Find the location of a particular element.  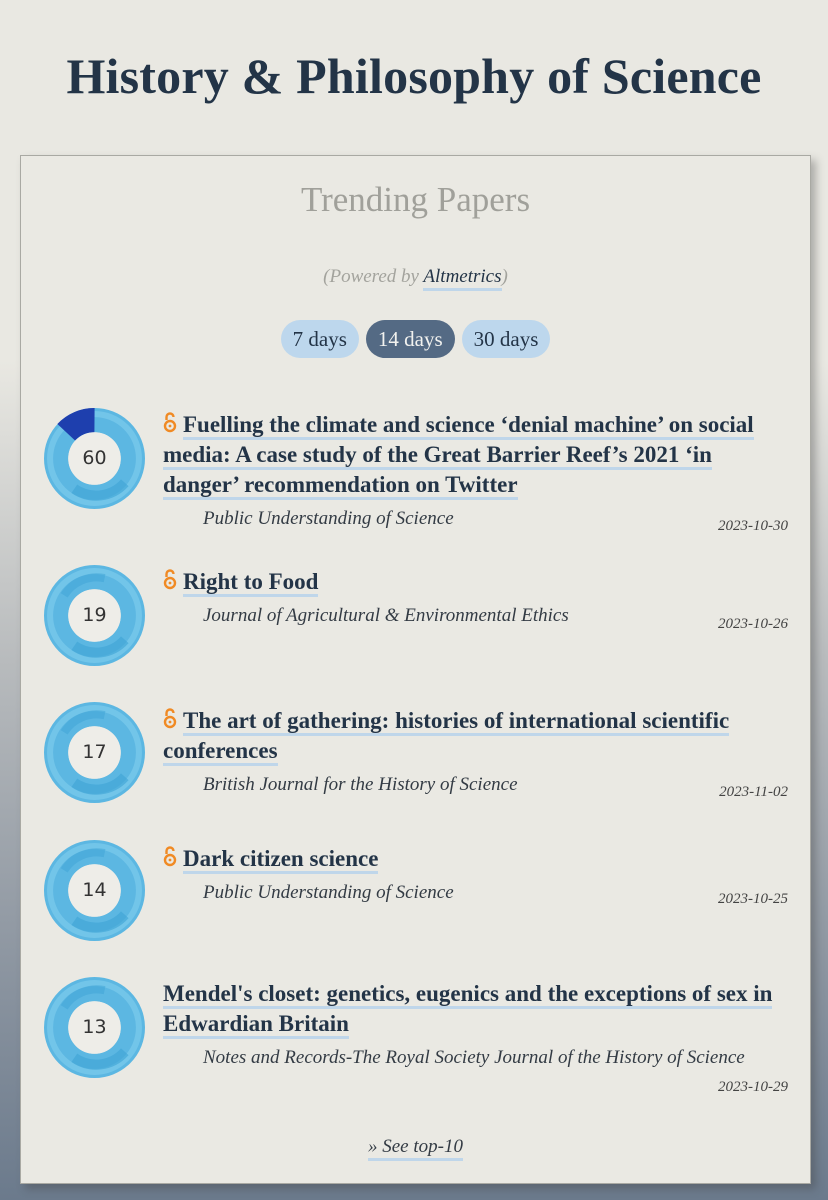

publication-date: 2023-11-02 is located at coordinates (753, 792).